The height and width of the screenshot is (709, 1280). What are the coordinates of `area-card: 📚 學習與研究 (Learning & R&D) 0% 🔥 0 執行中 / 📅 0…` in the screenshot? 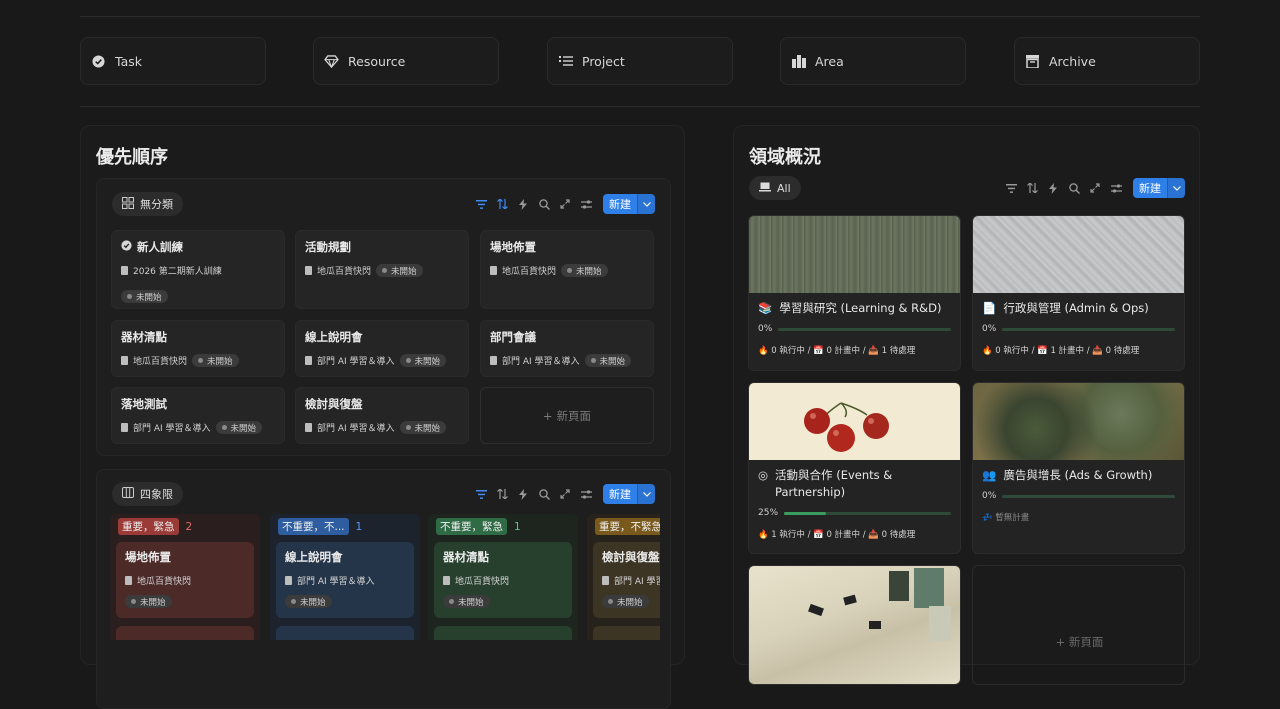 It's located at (854, 293).